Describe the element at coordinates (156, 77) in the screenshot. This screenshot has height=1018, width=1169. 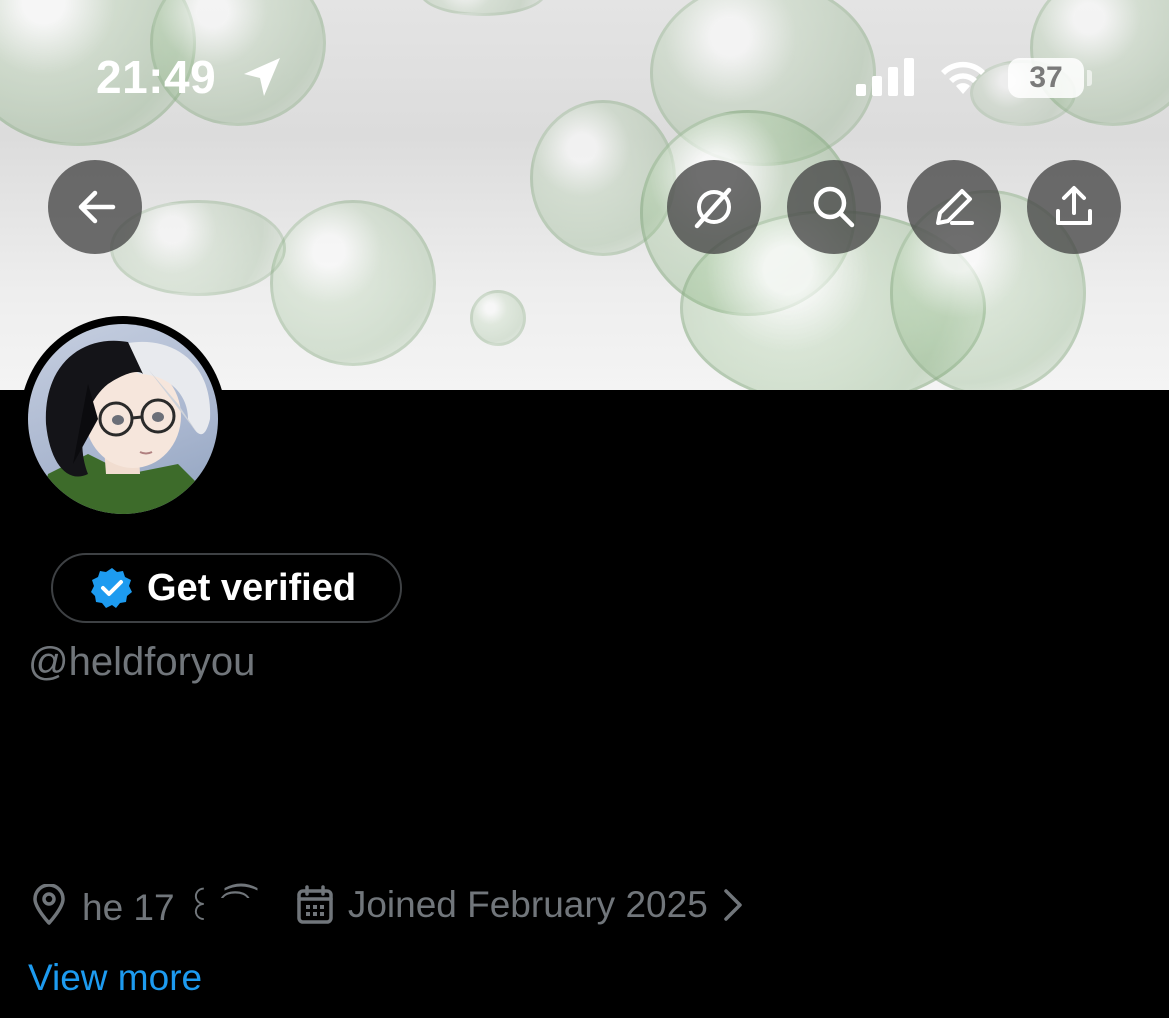
I see `status-time: 21:49` at that location.